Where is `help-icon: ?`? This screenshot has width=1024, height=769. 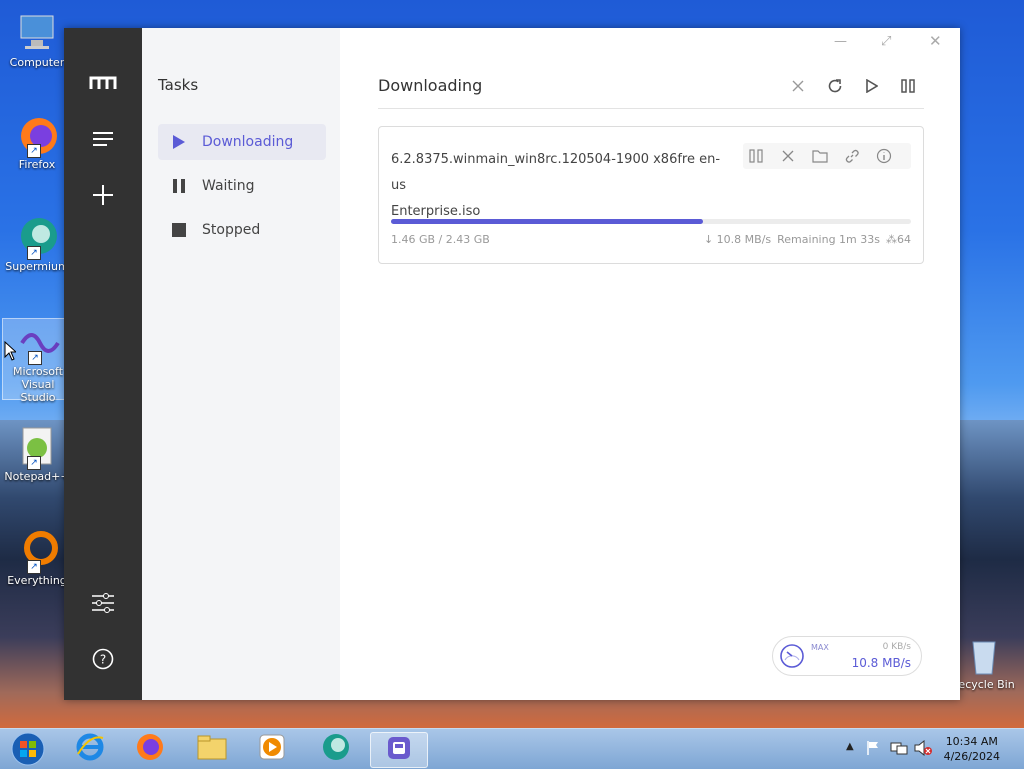 help-icon: ? is located at coordinates (103, 659).